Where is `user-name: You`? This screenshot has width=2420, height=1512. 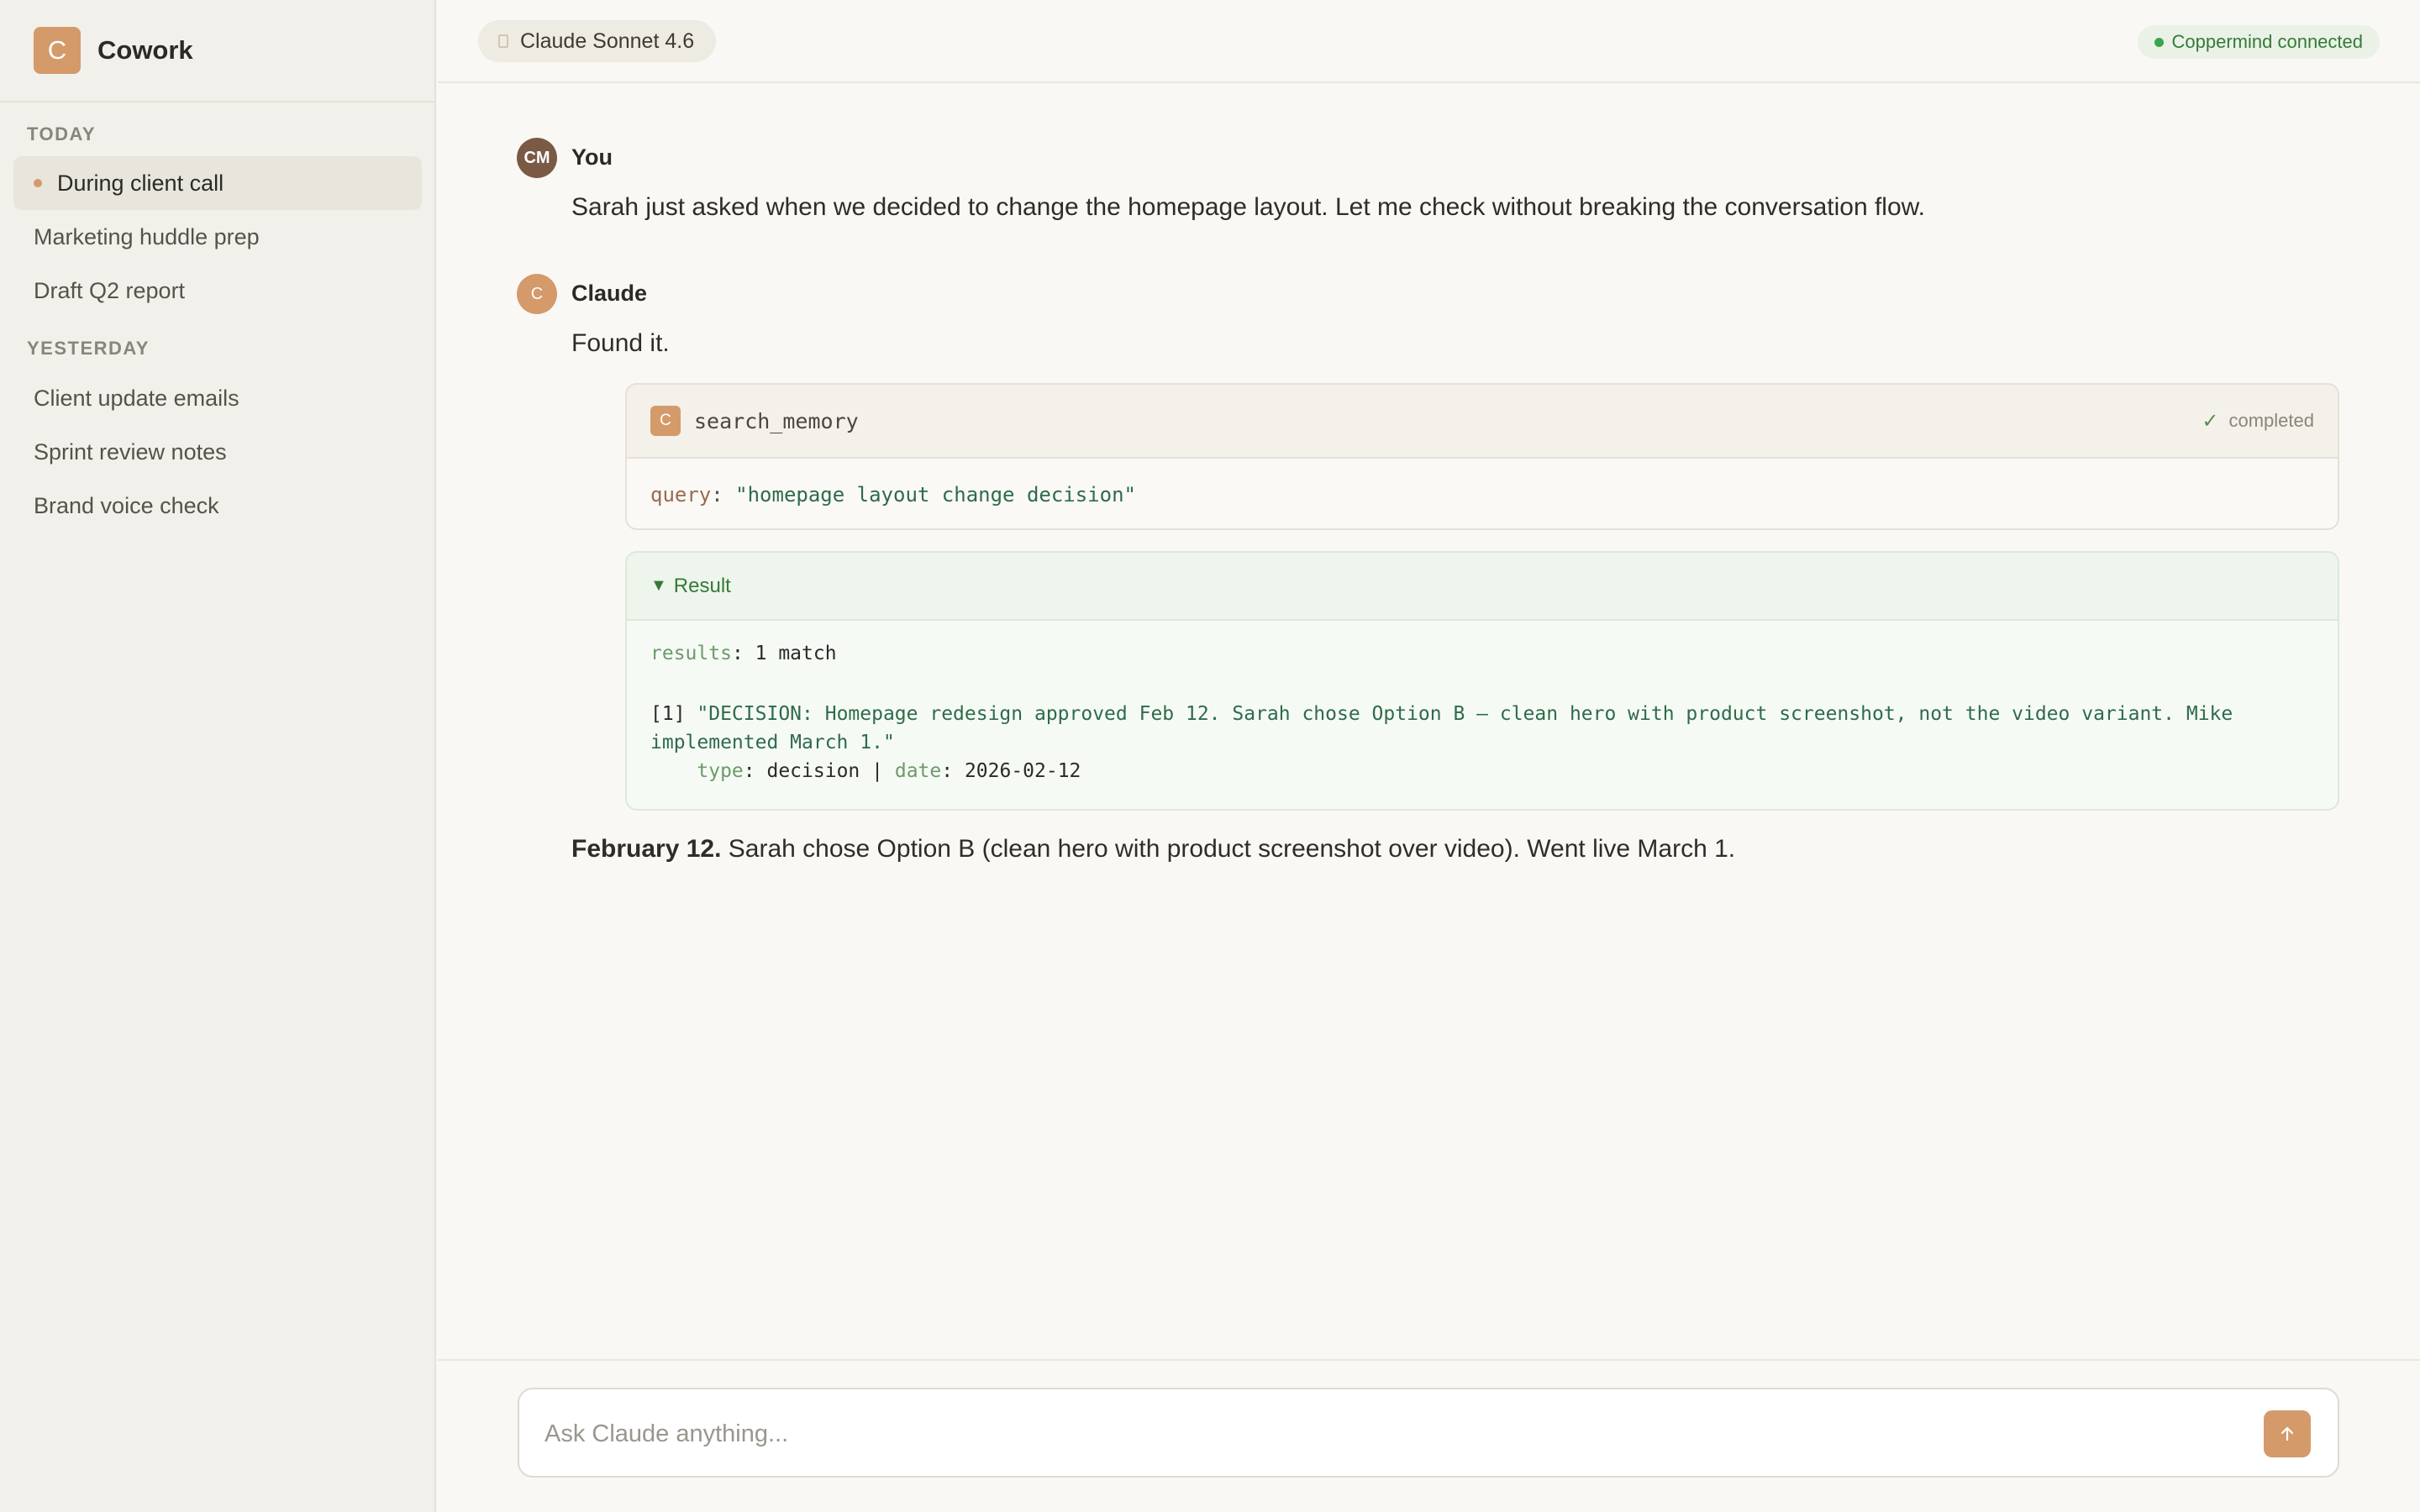 user-name: You is located at coordinates (592, 157).